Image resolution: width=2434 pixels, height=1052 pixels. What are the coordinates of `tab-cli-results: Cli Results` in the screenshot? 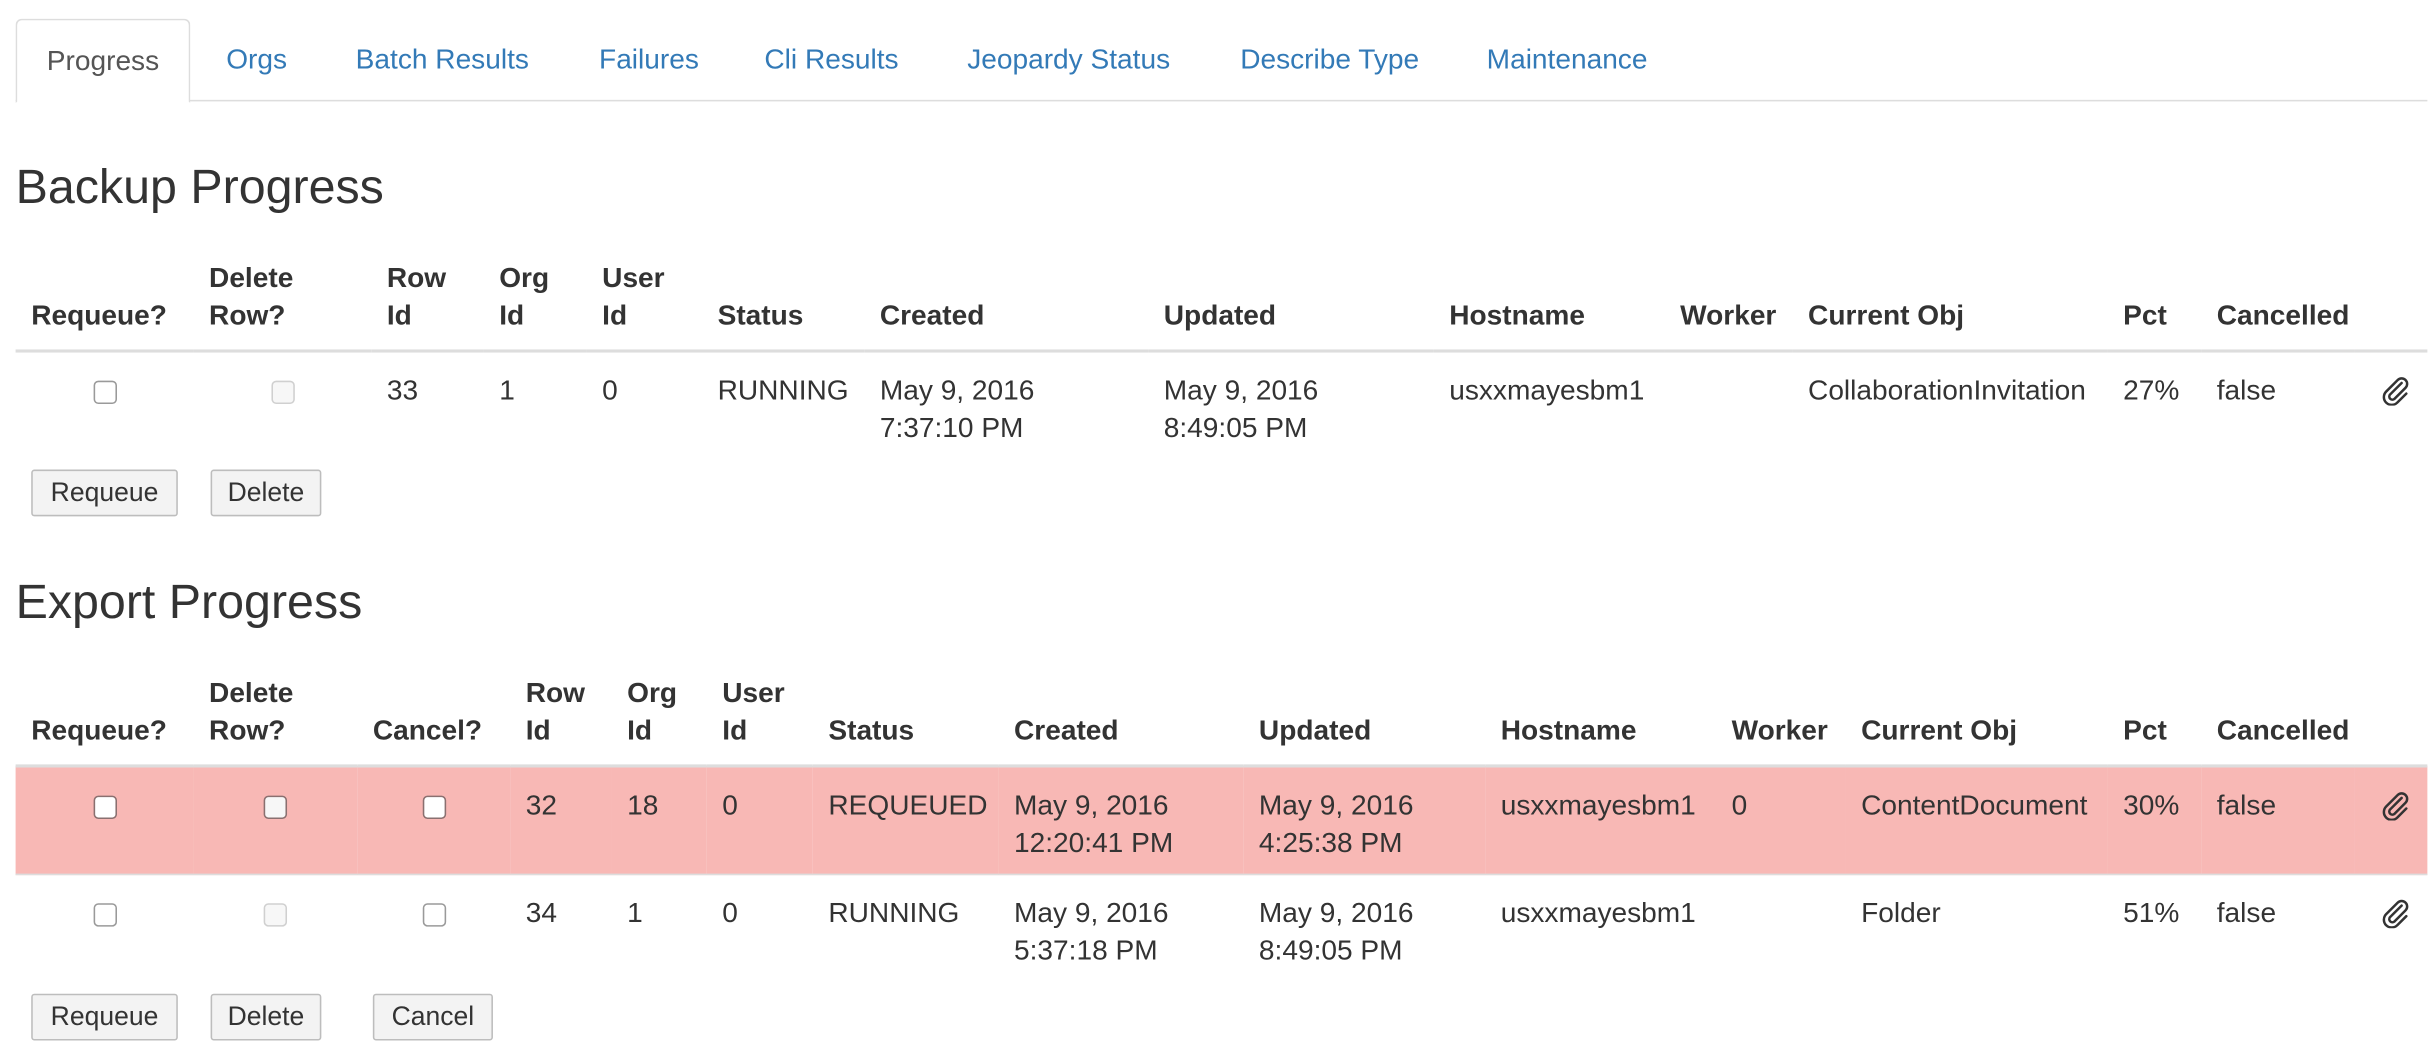 It's located at (831, 59).